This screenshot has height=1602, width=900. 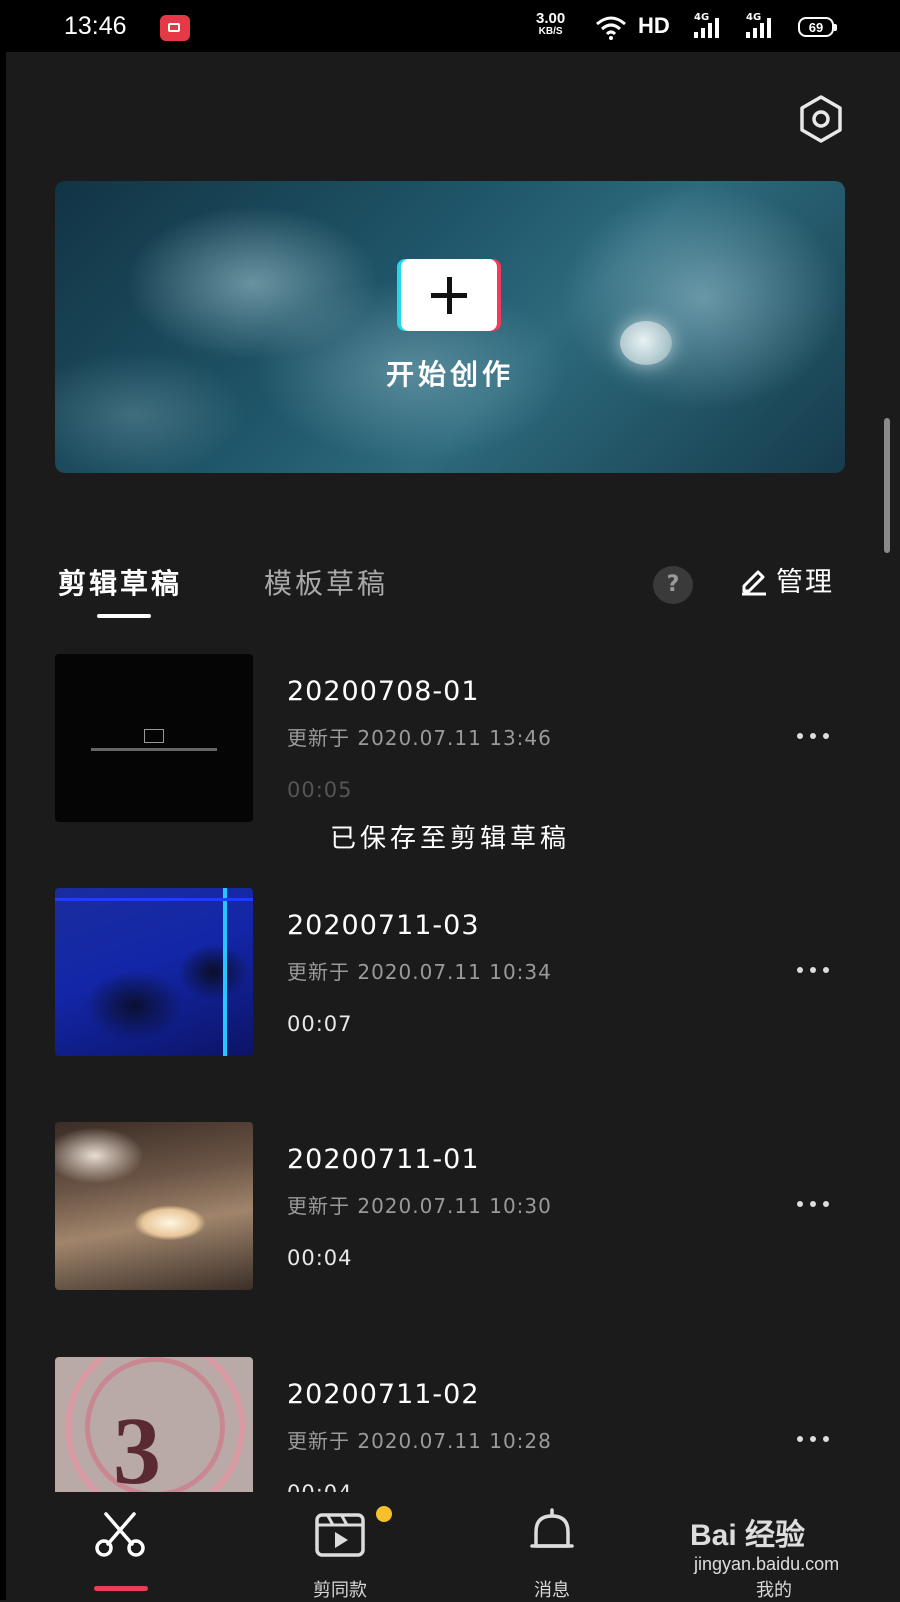 What do you see at coordinates (817, 27) in the screenshot?
I see `battery-icon: 69` at bounding box center [817, 27].